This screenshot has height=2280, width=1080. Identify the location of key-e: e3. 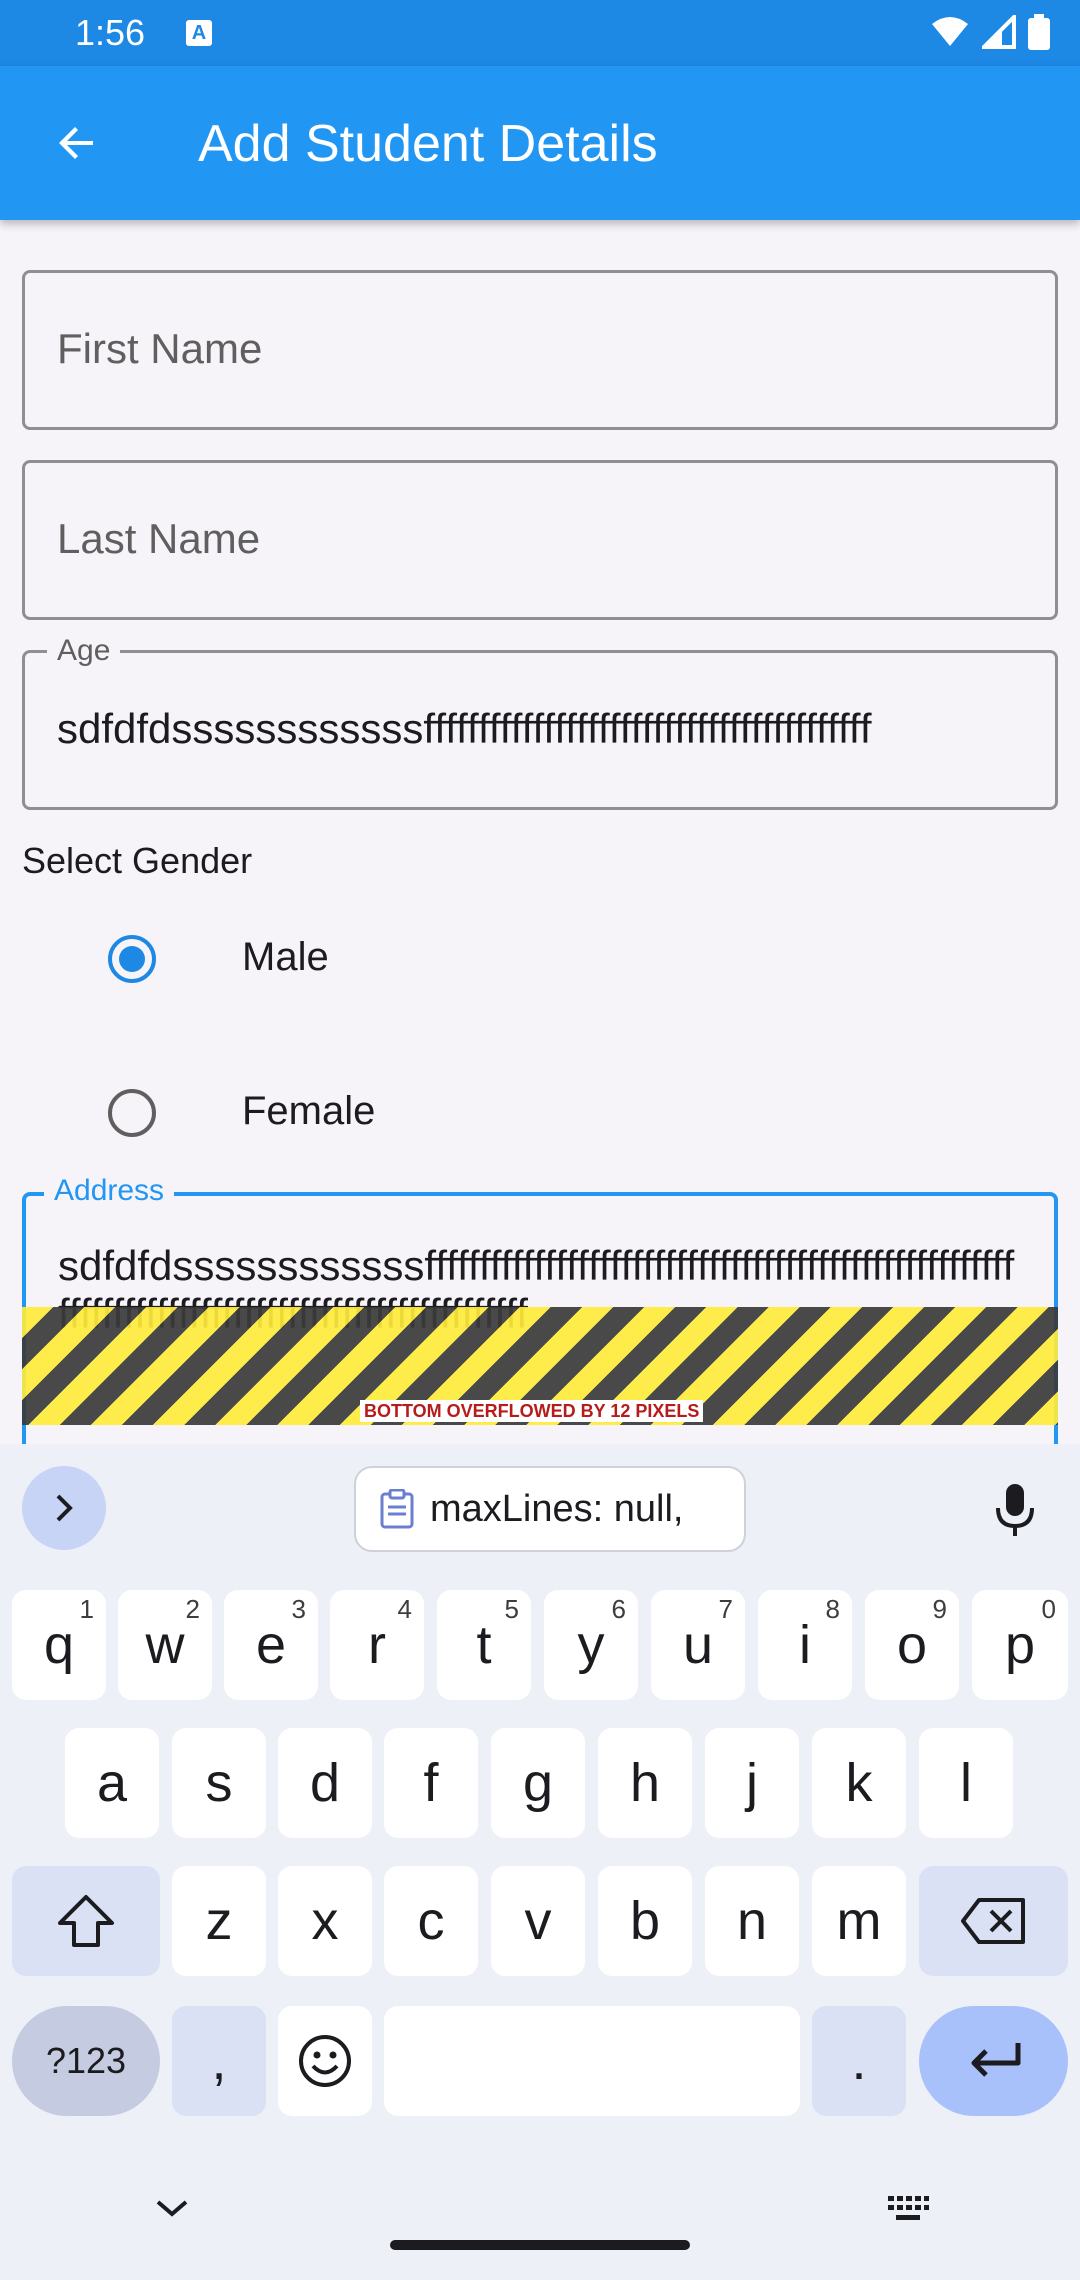
(271, 1645).